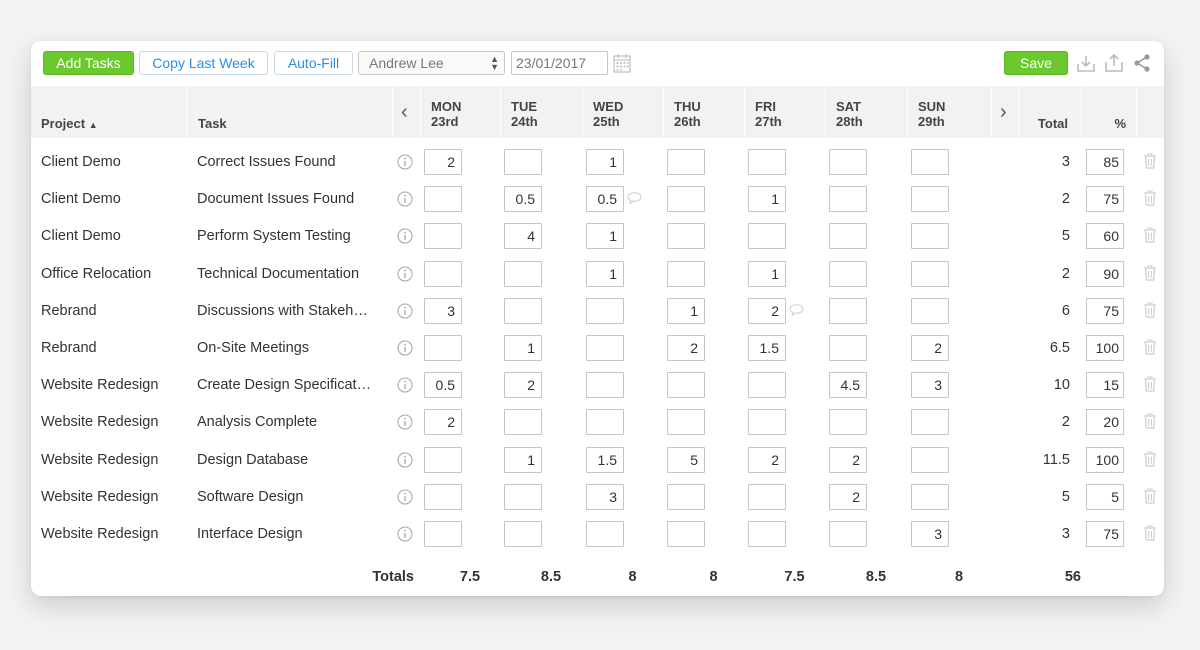  What do you see at coordinates (1105, 385) in the screenshot?
I see `percent-complete-input: 15` at bounding box center [1105, 385].